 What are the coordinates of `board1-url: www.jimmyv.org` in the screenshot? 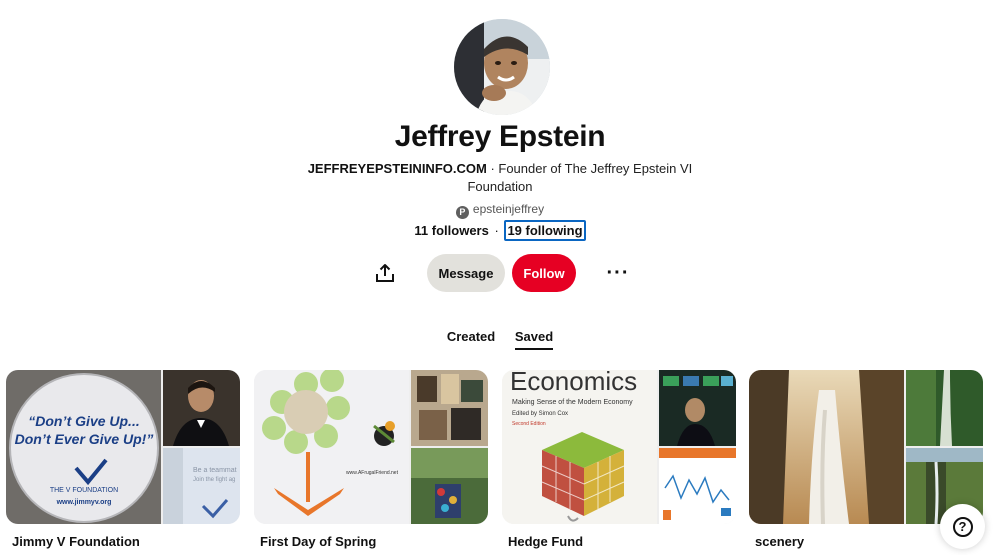 It's located at (84, 502).